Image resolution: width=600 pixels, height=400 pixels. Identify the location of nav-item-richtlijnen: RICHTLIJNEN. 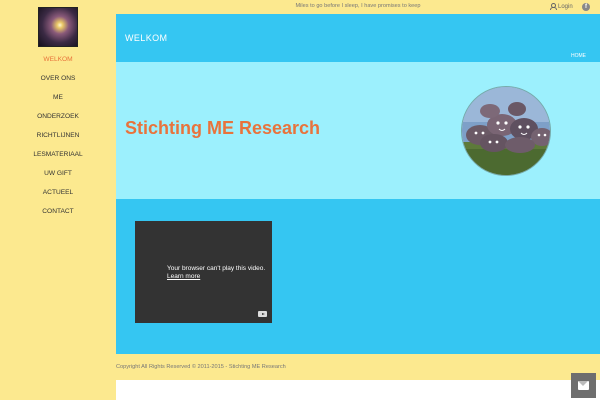
(58, 135).